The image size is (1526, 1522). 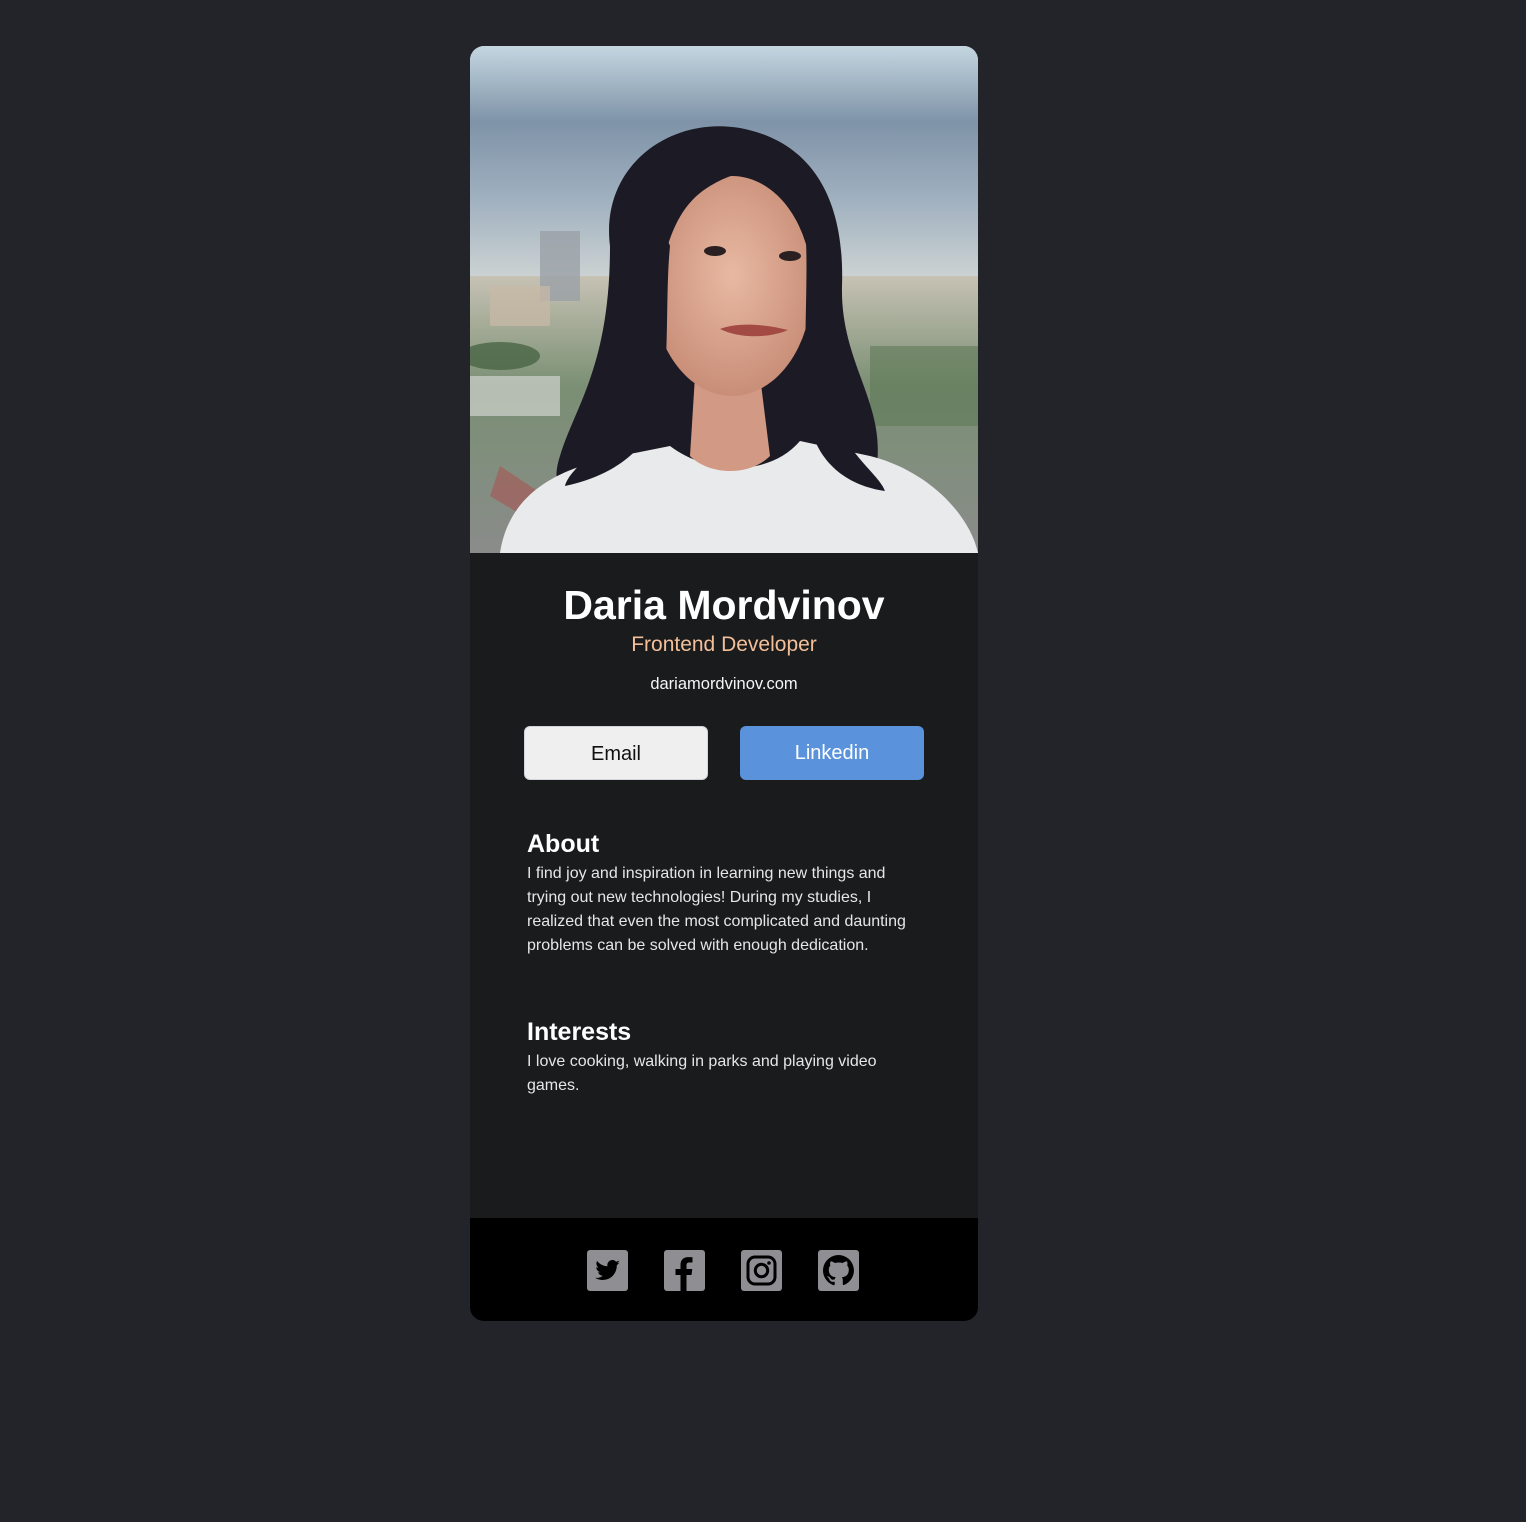 What do you see at coordinates (761, 1270) in the screenshot?
I see `instagram-icon` at bounding box center [761, 1270].